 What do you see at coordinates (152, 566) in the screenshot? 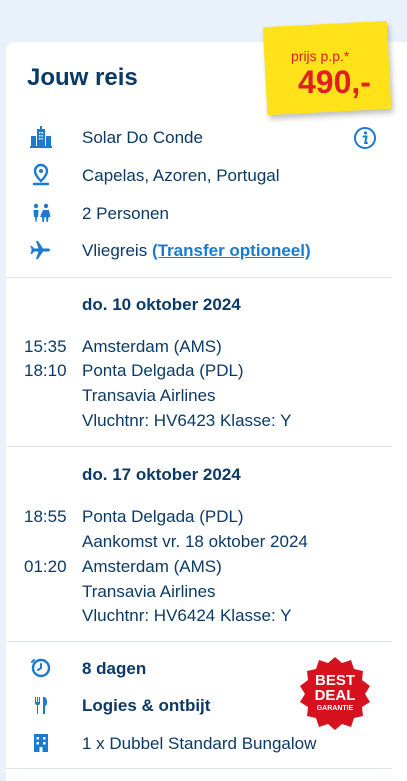
I see `return-arrival-airport: Amsterdam (AMS)` at bounding box center [152, 566].